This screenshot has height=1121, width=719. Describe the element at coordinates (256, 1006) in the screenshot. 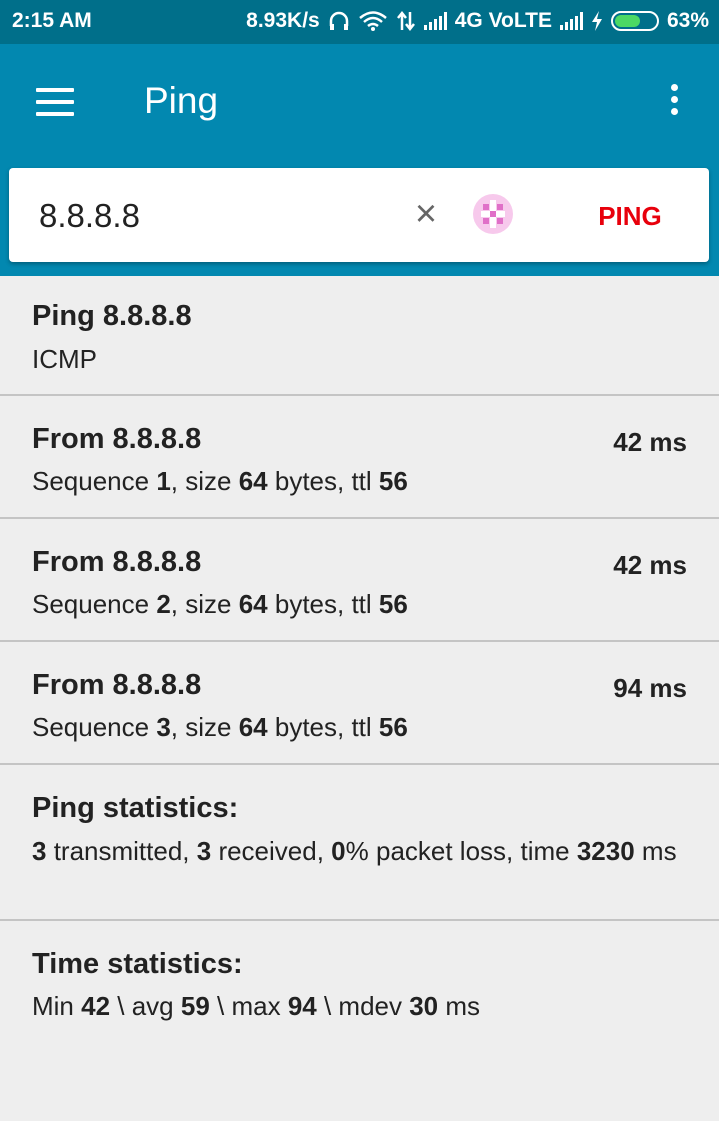

I see `time-statistics-text: Min 42 \ avg 59 \ max 94 \ mdev 30 ms` at that location.